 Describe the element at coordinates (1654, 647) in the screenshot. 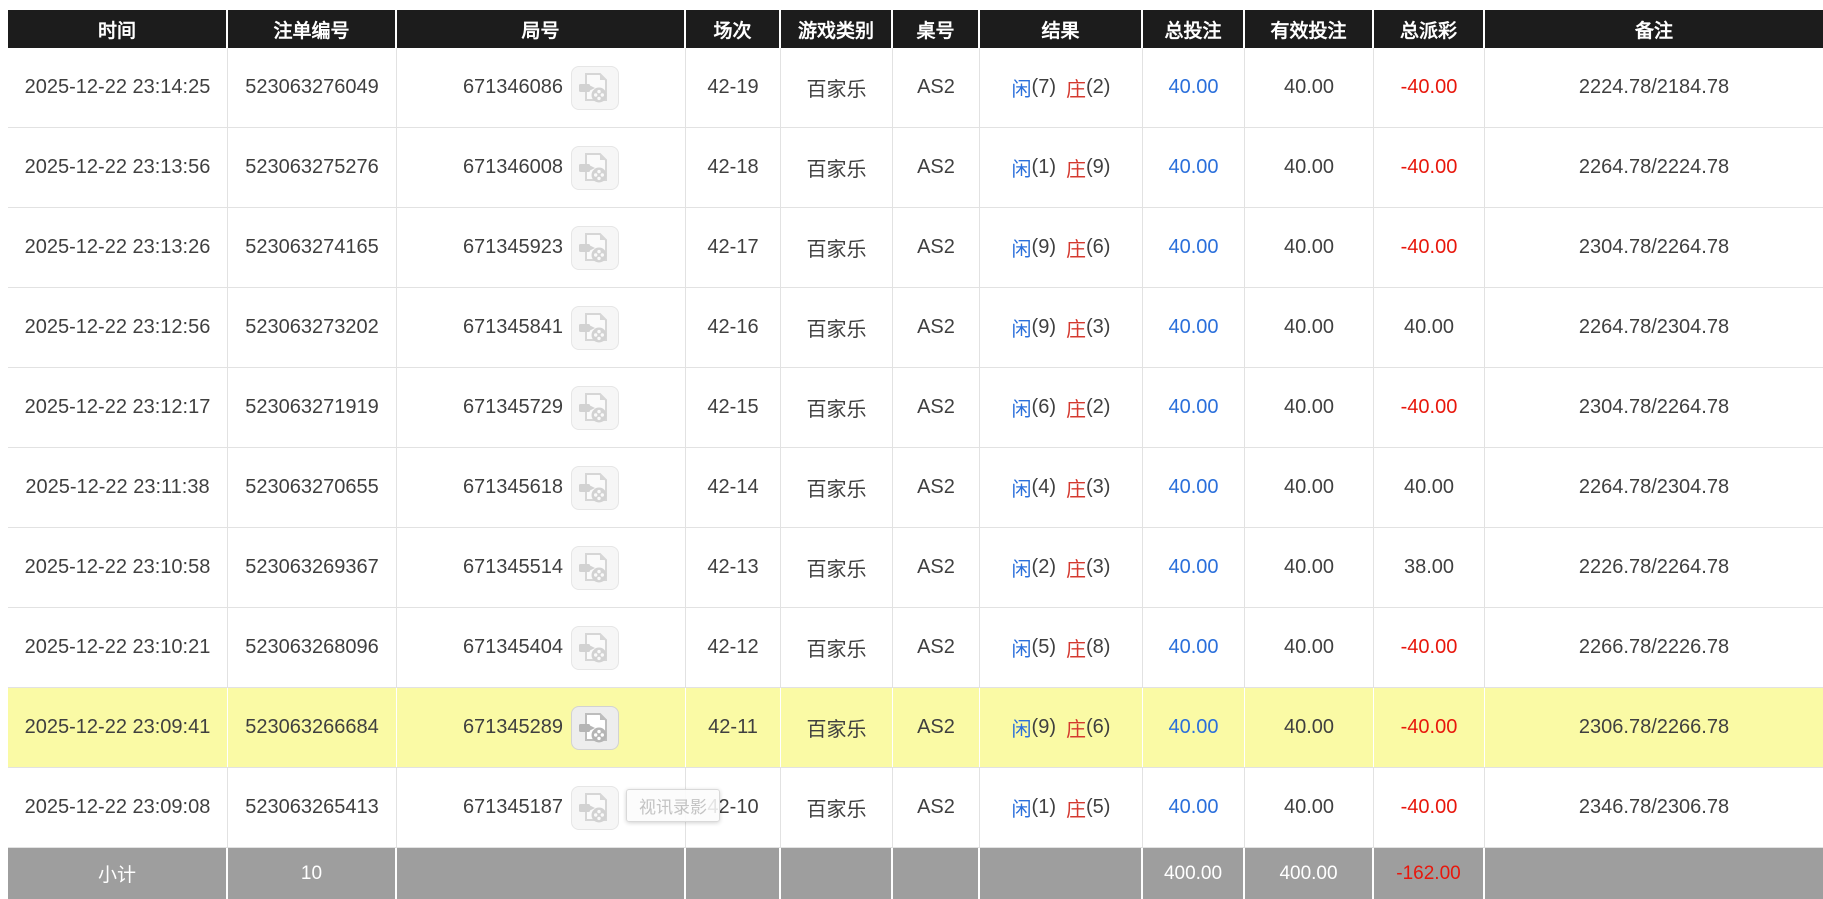

I see `cell-remark: 2266.78/2226.78` at that location.